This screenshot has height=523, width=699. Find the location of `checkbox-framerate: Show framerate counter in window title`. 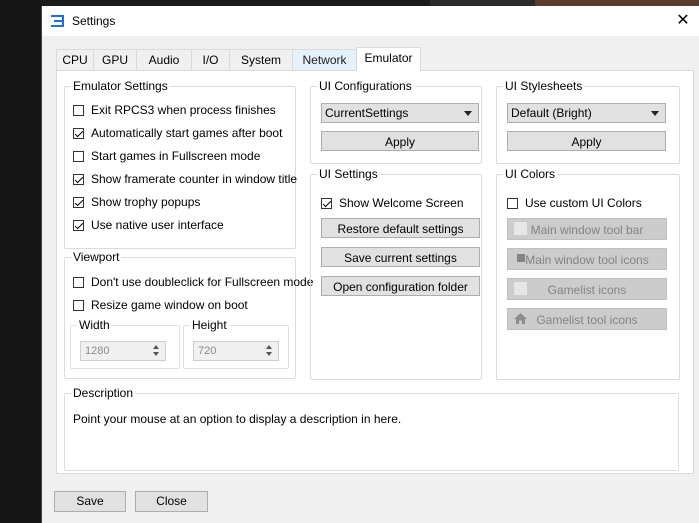

checkbox-framerate: Show framerate counter in window title is located at coordinates (185, 179).